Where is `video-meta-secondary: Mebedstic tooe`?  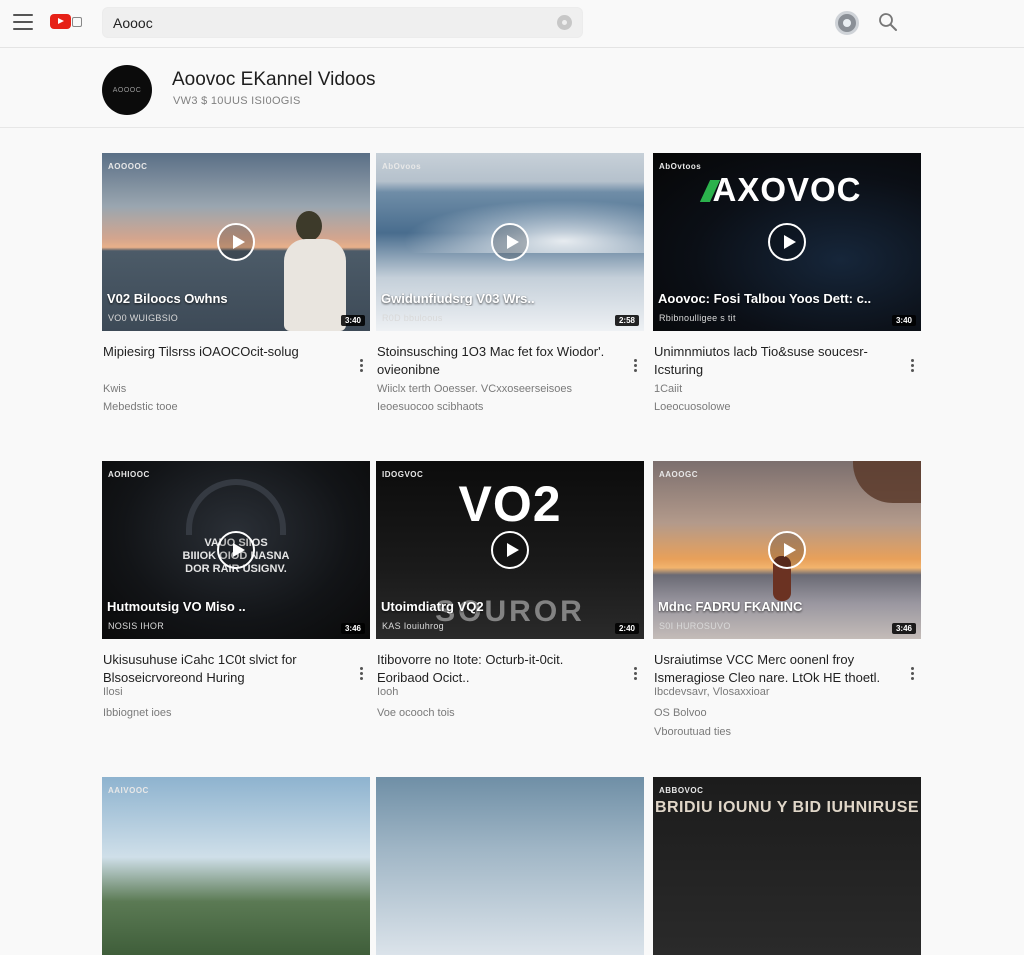
video-meta-secondary: Mebedstic tooe is located at coordinates (140, 407).